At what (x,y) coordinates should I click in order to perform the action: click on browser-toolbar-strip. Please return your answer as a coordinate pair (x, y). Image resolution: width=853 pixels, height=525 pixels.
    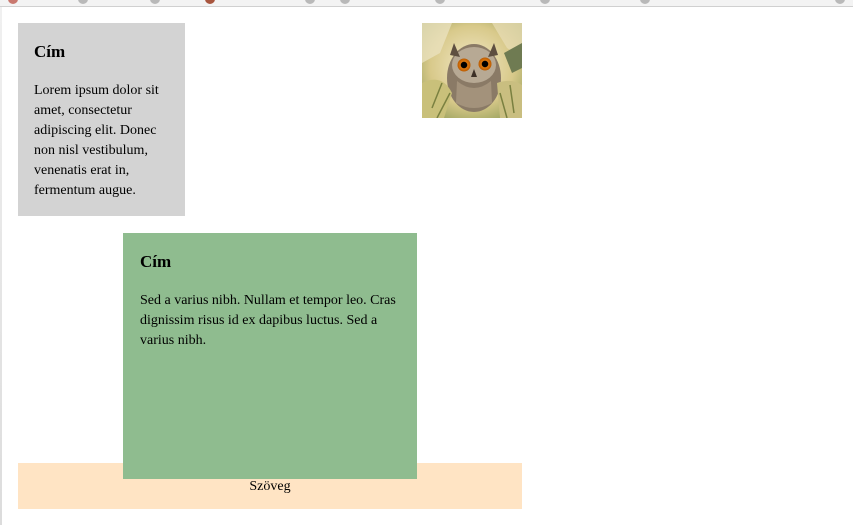
    Looking at the image, I should click on (426, 3).